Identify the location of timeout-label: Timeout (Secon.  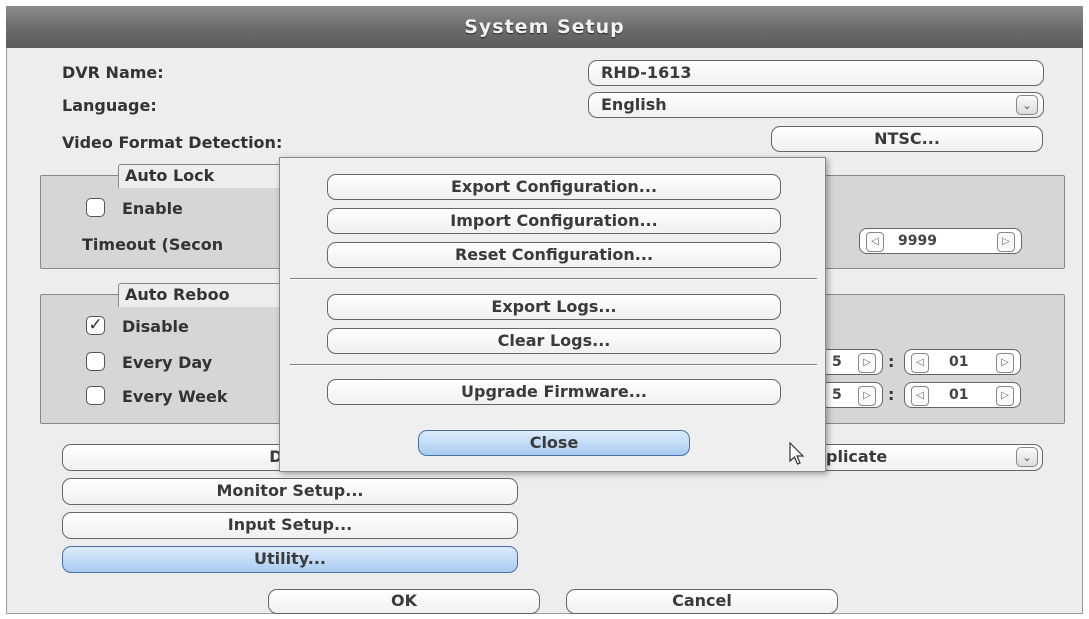
(153, 244).